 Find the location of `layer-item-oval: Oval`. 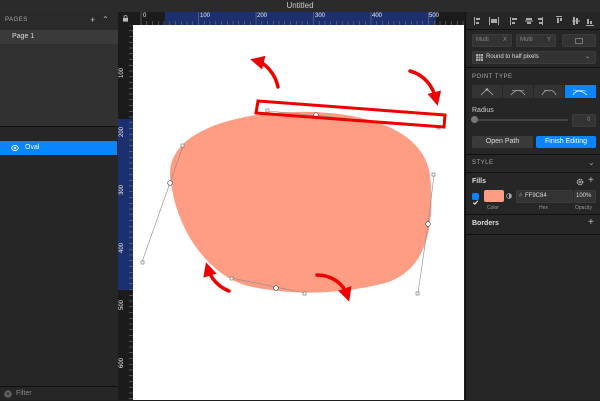

layer-item-oval: Oval is located at coordinates (58, 148).